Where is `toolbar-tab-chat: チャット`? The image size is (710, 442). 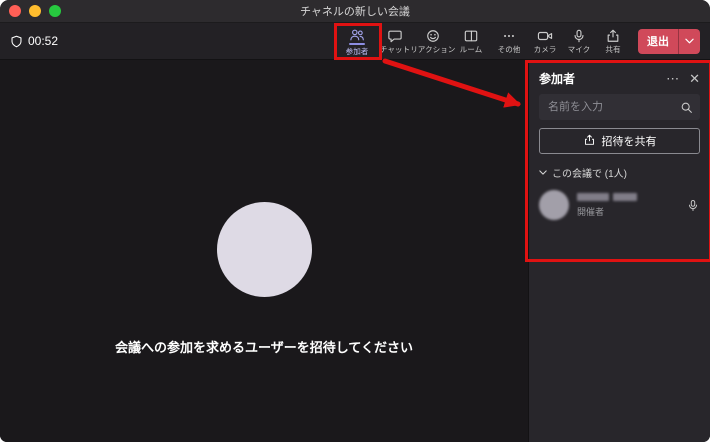
toolbar-tab-chat: チャット is located at coordinates (395, 41).